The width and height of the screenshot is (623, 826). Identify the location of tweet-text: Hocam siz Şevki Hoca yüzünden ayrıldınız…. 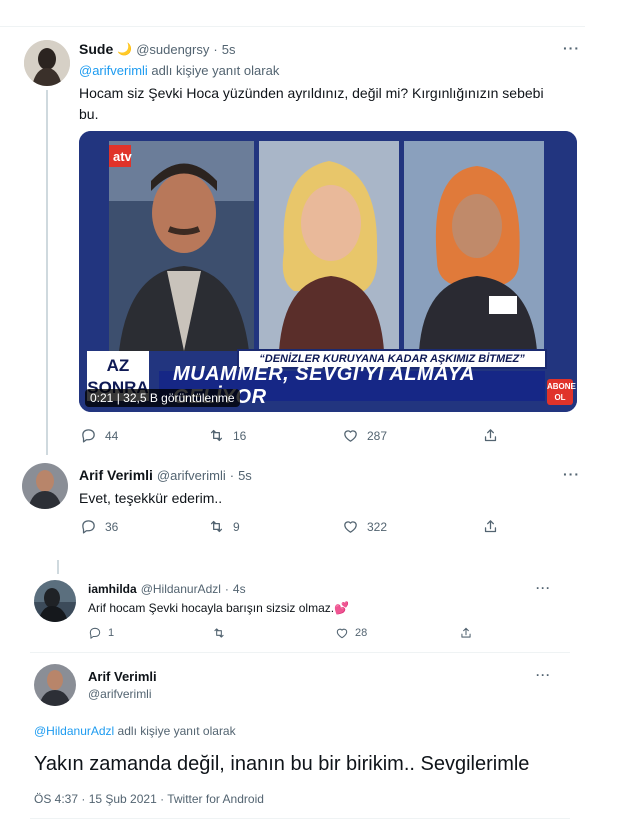
(311, 104).